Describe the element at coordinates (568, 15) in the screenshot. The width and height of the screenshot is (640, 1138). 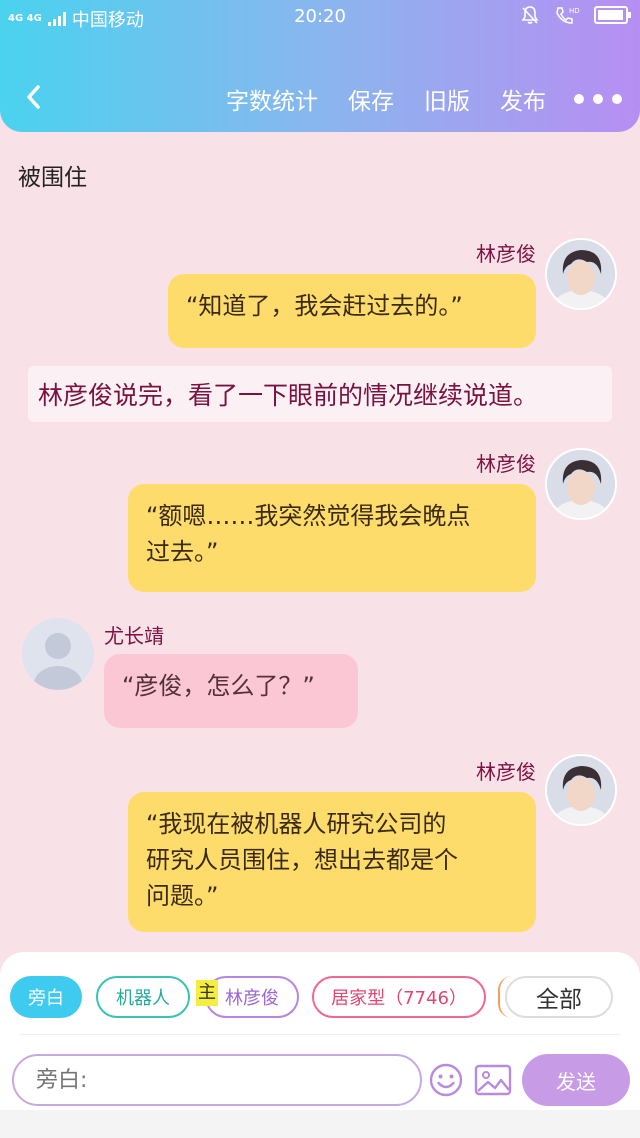
I see `hd-call-icon: HD` at that location.